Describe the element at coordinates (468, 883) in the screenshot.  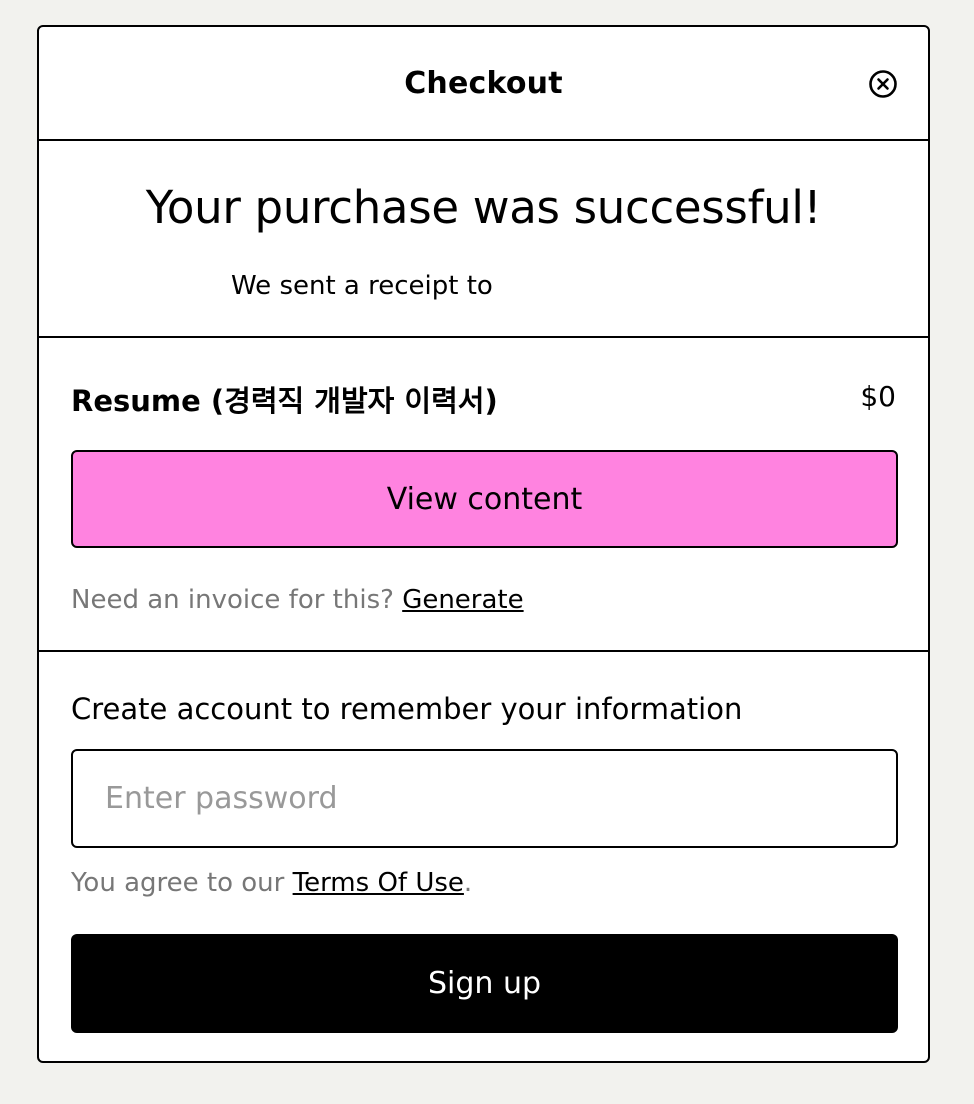
I see `terms-suffix: .` at that location.